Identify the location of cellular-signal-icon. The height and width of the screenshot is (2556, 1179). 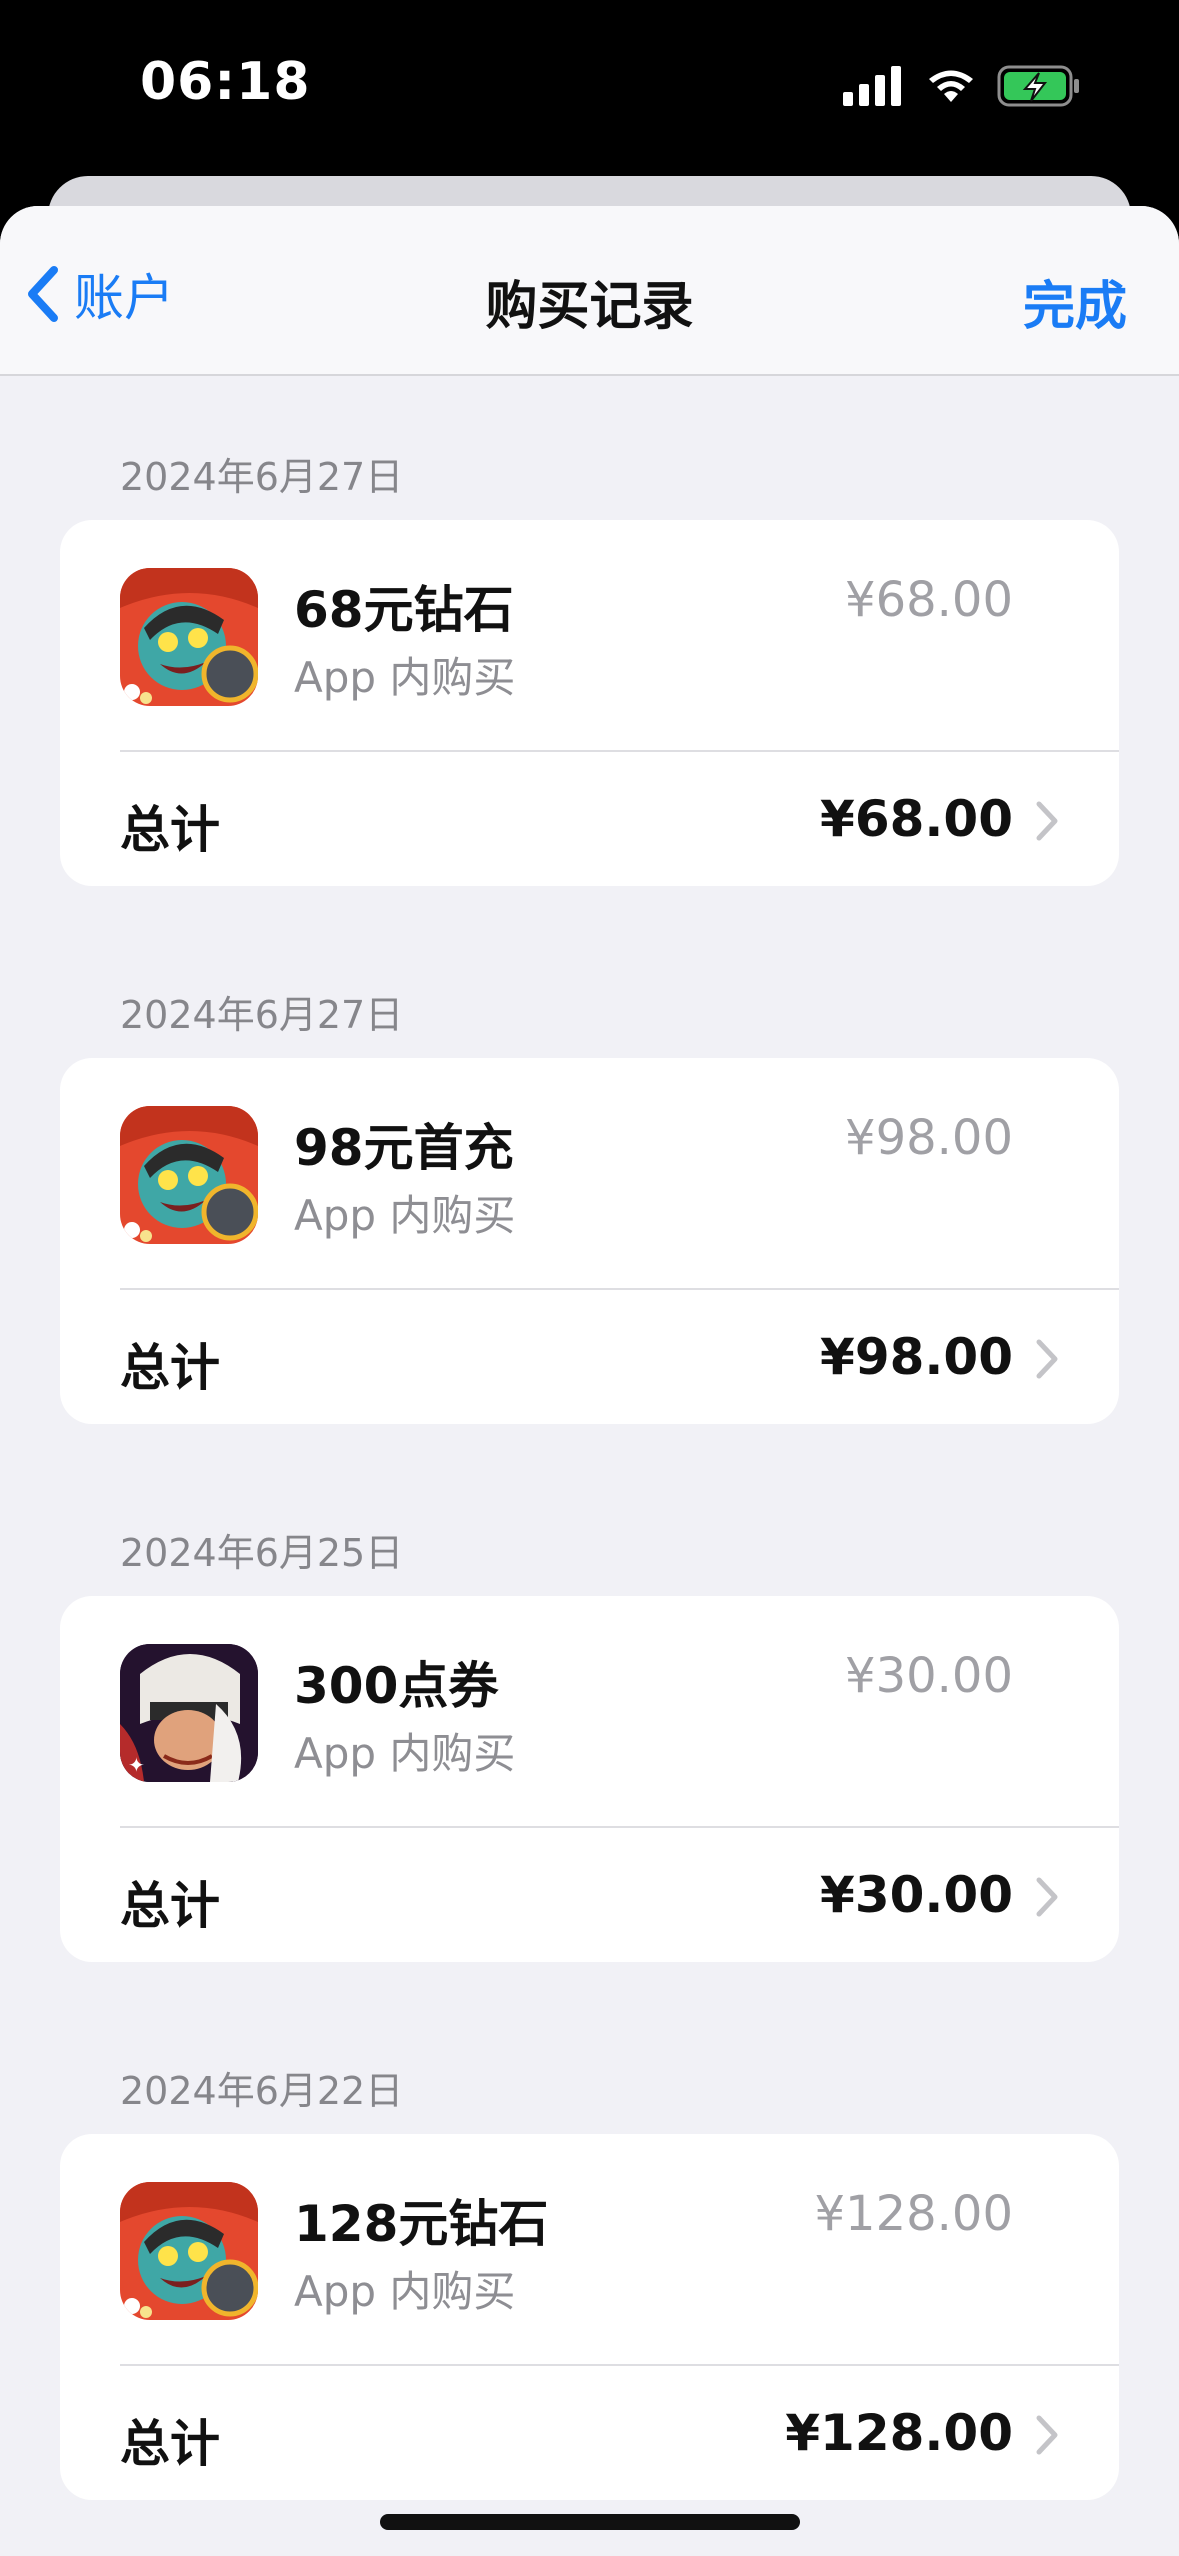
(872, 86).